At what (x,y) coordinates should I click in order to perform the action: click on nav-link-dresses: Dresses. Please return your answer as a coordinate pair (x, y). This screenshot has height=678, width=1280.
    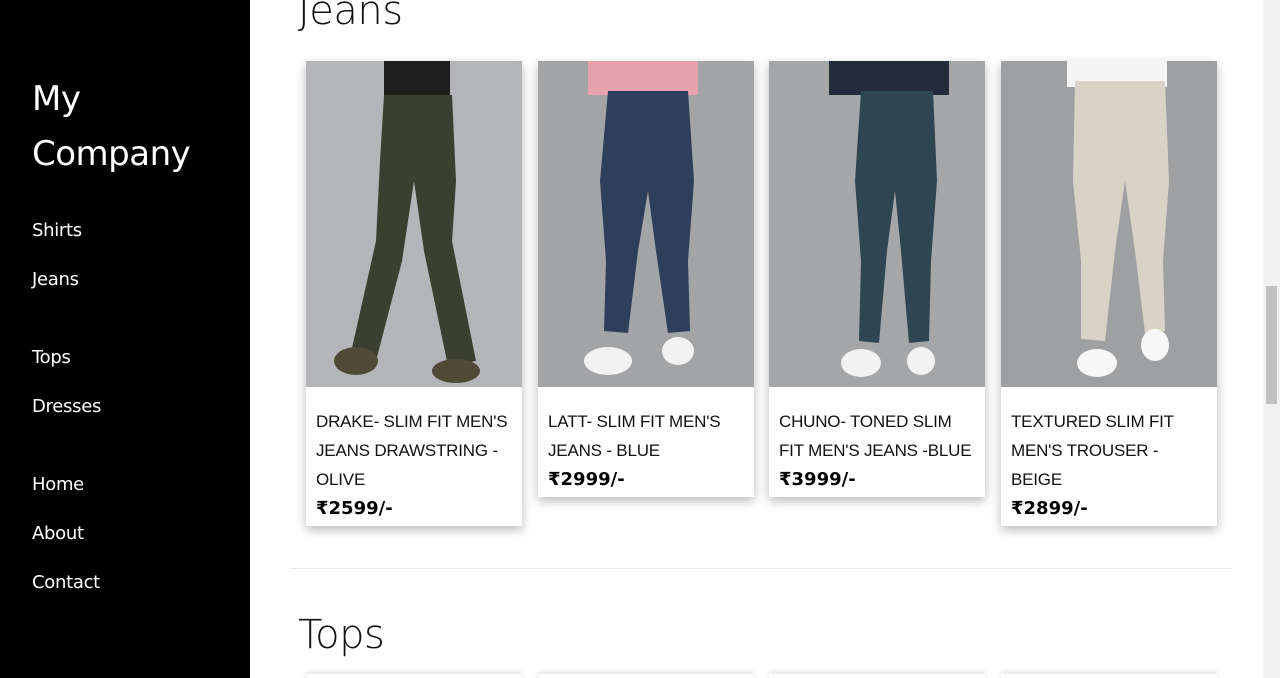
    Looking at the image, I should click on (66, 406).